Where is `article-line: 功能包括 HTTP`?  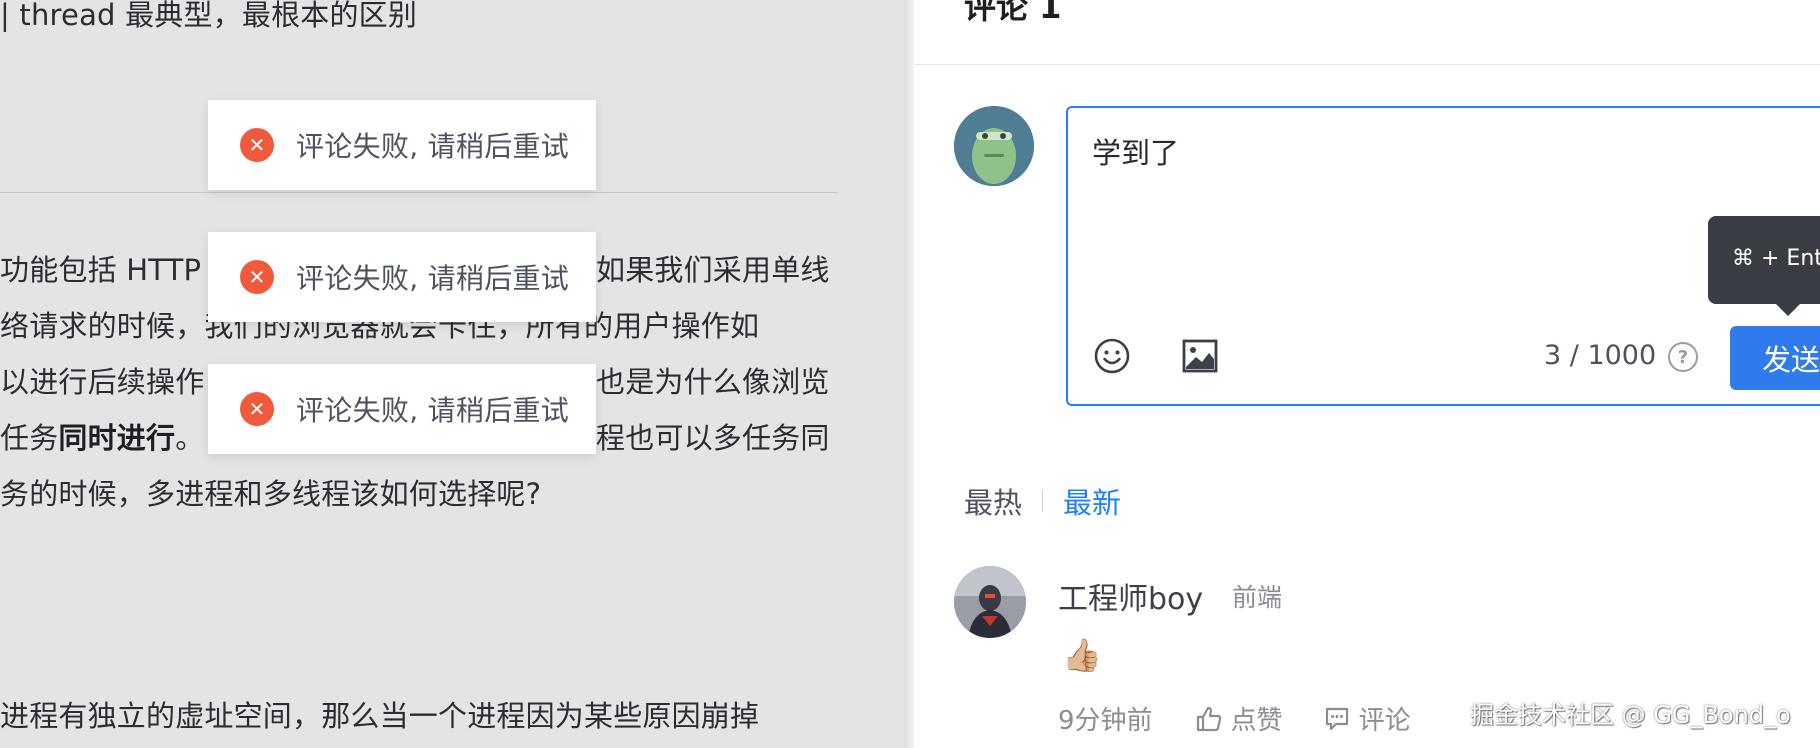
article-line: 功能包括 HTTP is located at coordinates (101, 270).